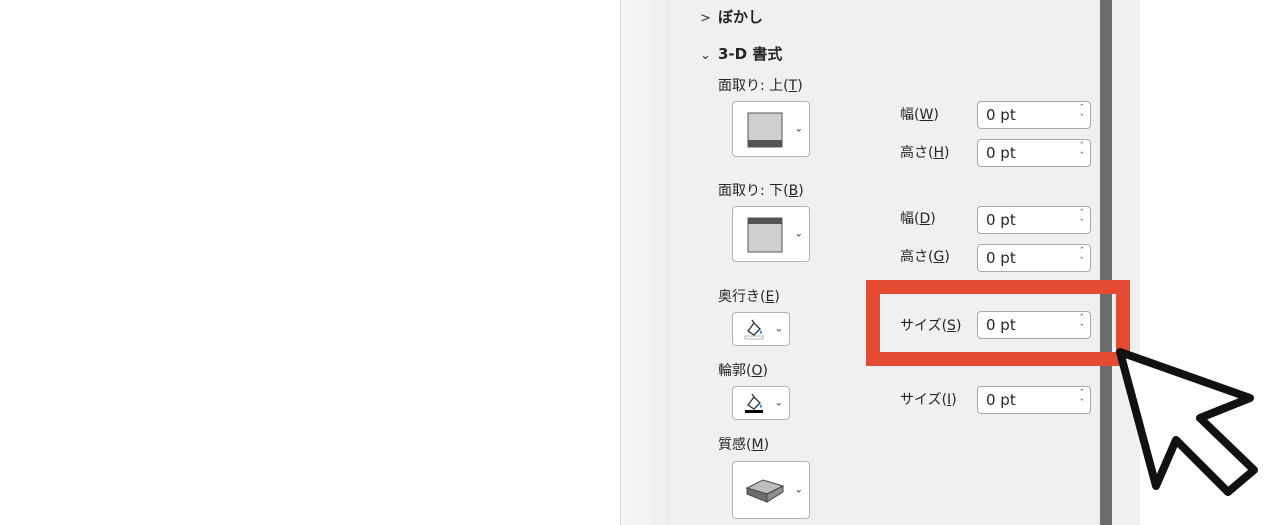  What do you see at coordinates (998, 323) in the screenshot?
I see `highlight-box` at bounding box center [998, 323].